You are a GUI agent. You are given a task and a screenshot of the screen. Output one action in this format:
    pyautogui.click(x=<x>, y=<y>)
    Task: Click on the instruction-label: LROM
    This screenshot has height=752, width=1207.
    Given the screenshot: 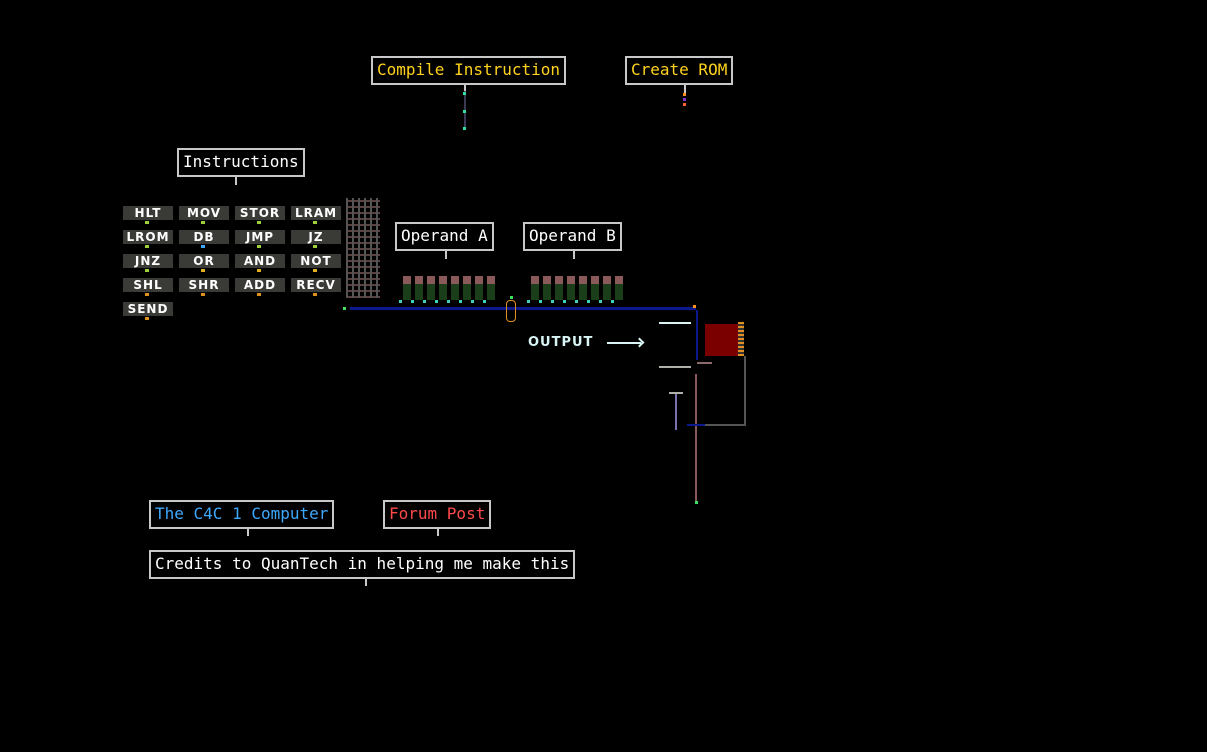 What is the action you would take?
    pyautogui.click(x=148, y=237)
    